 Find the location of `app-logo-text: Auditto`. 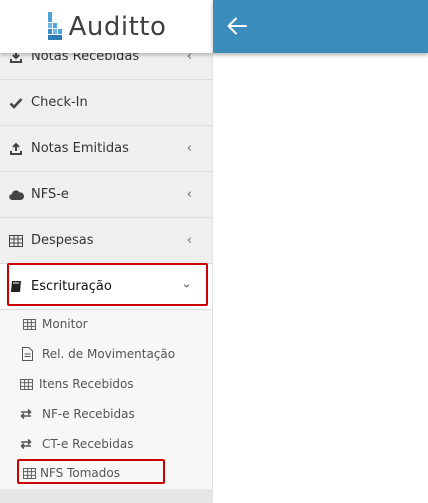

app-logo-text: Auditto is located at coordinates (117, 26).